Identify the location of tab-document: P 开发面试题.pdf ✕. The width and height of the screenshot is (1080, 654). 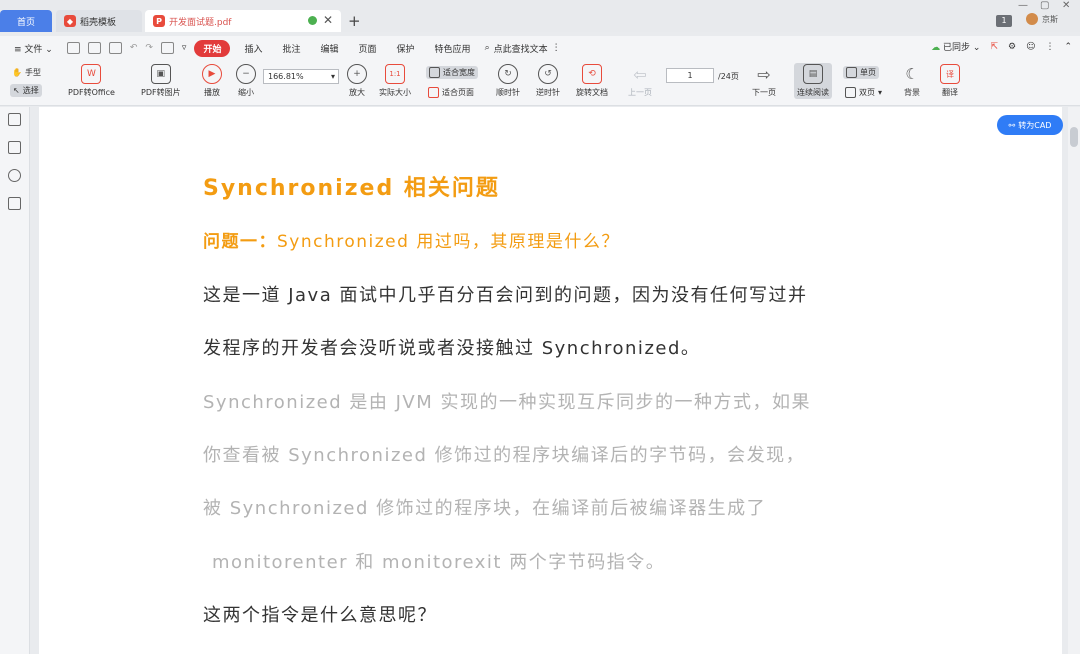
(243, 21).